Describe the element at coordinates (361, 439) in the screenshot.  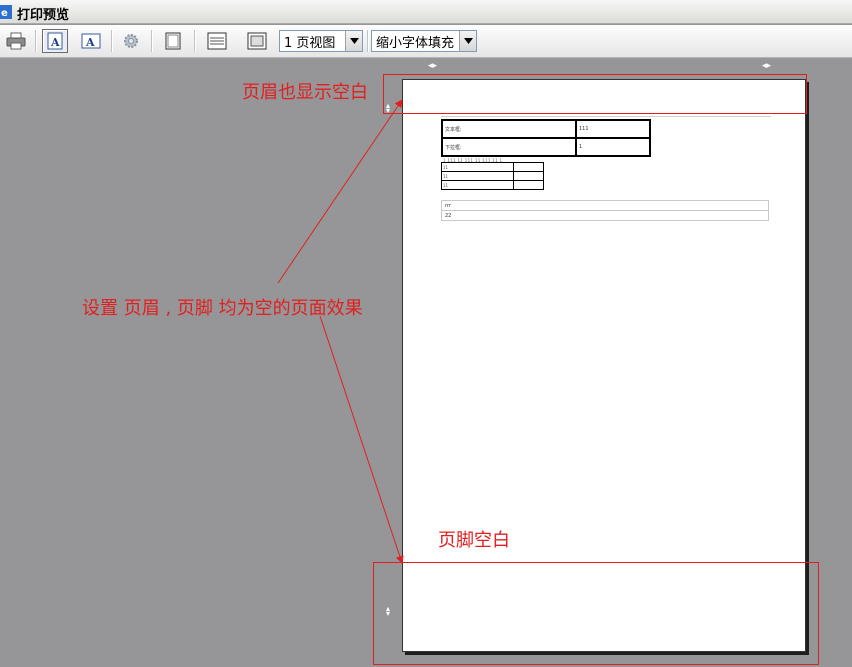
I see `footer-arrow` at that location.